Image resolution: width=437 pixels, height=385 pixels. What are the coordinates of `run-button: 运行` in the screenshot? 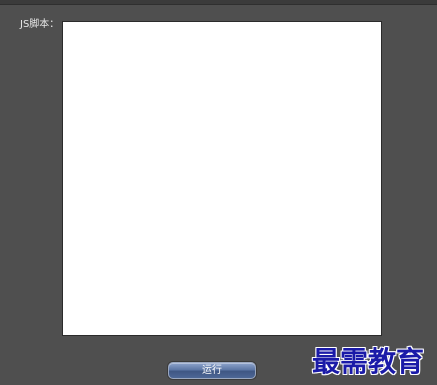 It's located at (212, 370).